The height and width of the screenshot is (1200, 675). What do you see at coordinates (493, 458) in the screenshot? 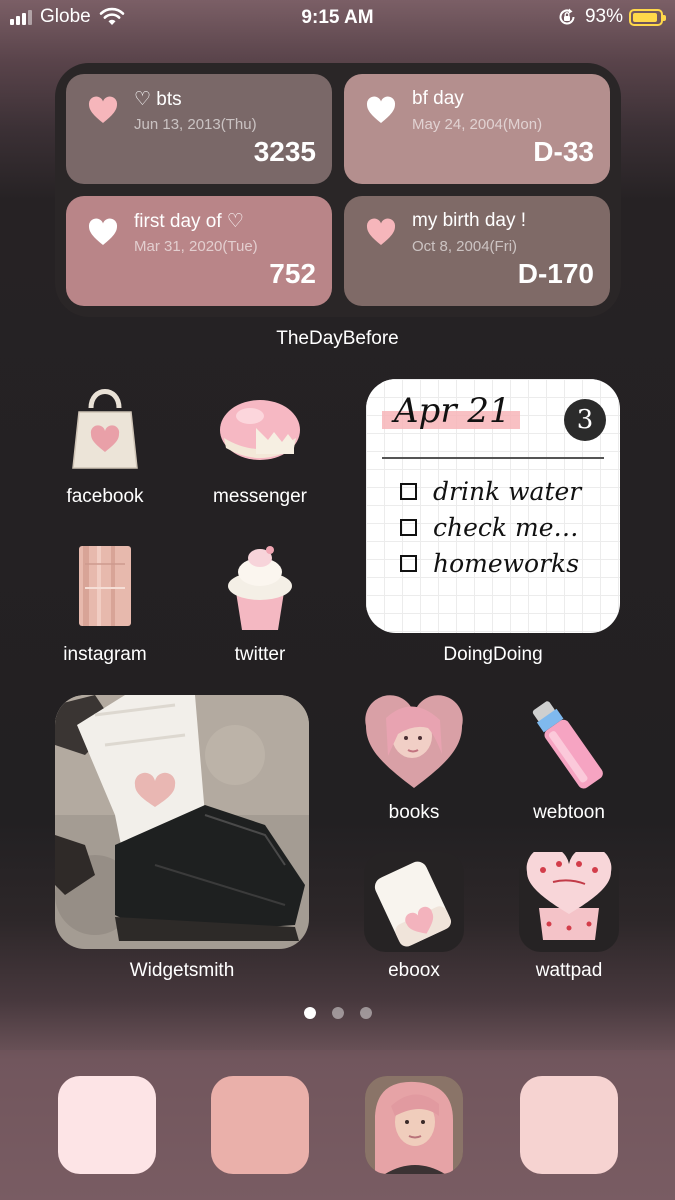
I see `divider` at bounding box center [493, 458].